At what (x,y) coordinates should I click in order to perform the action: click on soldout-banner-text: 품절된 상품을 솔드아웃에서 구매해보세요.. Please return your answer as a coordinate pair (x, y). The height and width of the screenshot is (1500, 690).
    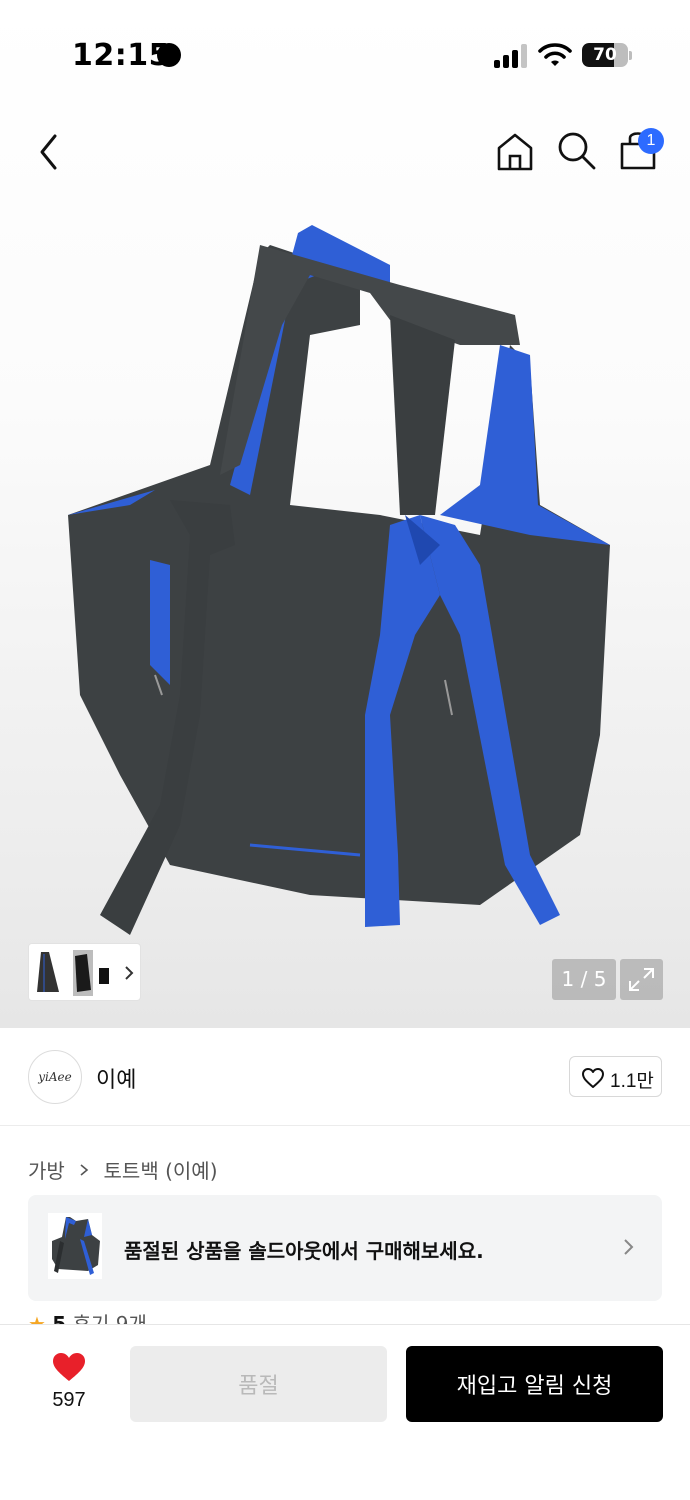
    Looking at the image, I should click on (304, 1251).